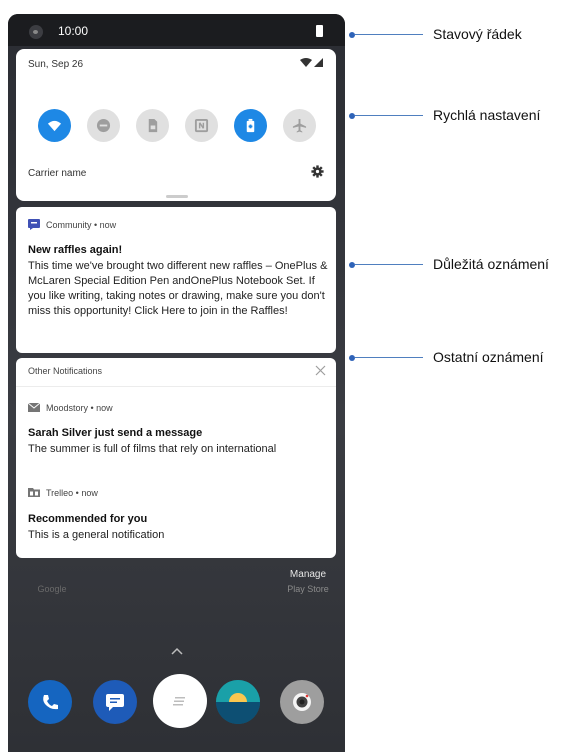 The height and width of the screenshot is (752, 569). I want to click on notification-app-row: Community • now, so click(72, 224).